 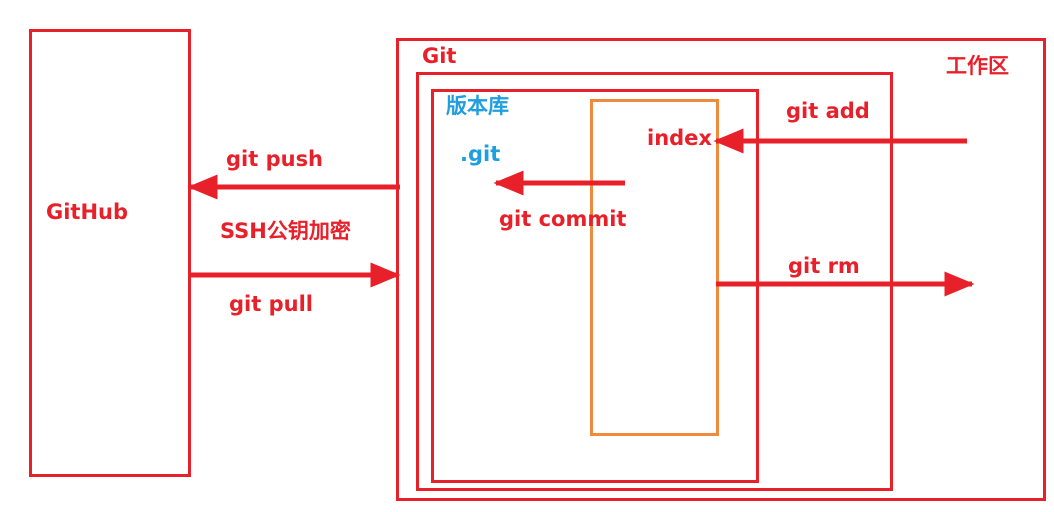 I want to click on git-pull-label: git pull, so click(x=271, y=304).